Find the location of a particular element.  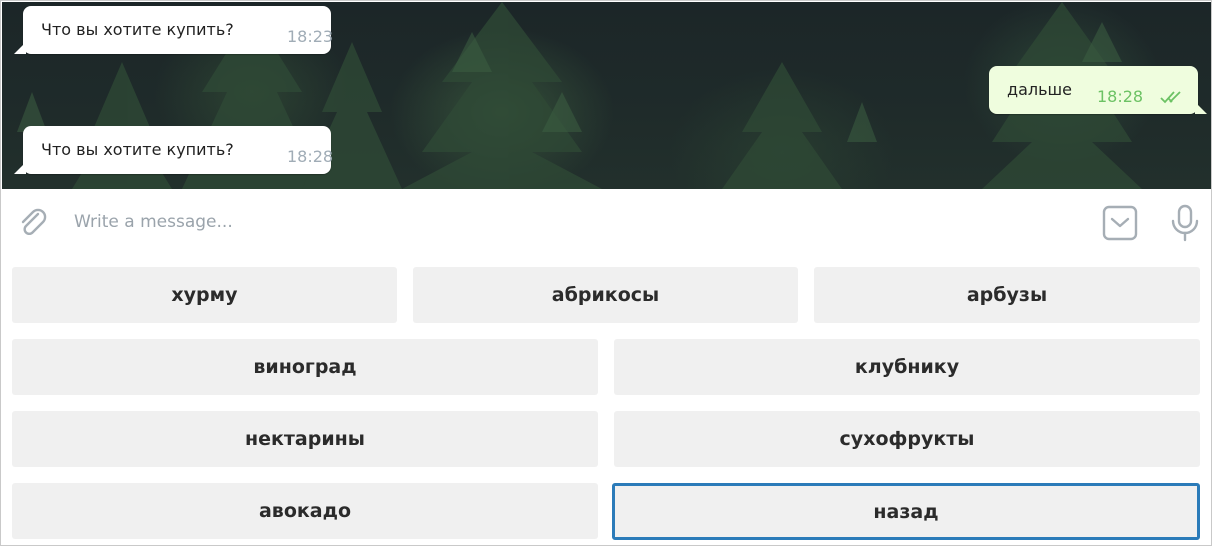

keyboard-button: клубнику is located at coordinates (907, 367).